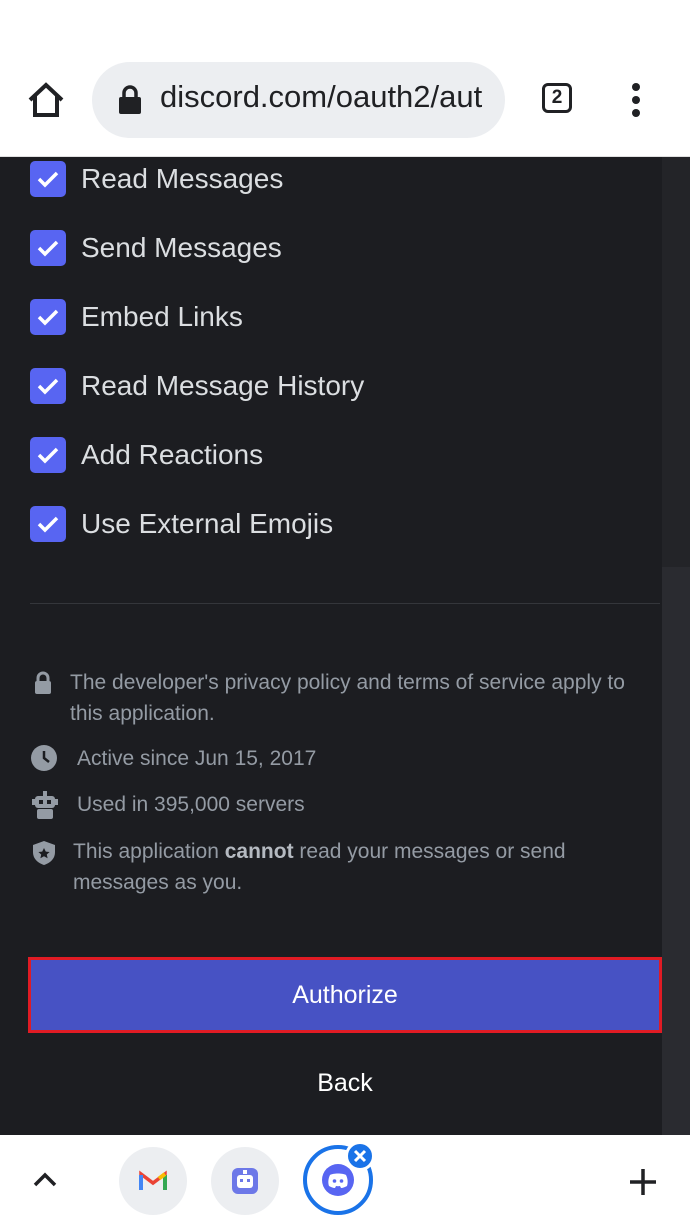 The image size is (690, 1227). What do you see at coordinates (345, 603) in the screenshot?
I see `section-divider` at bounding box center [345, 603].